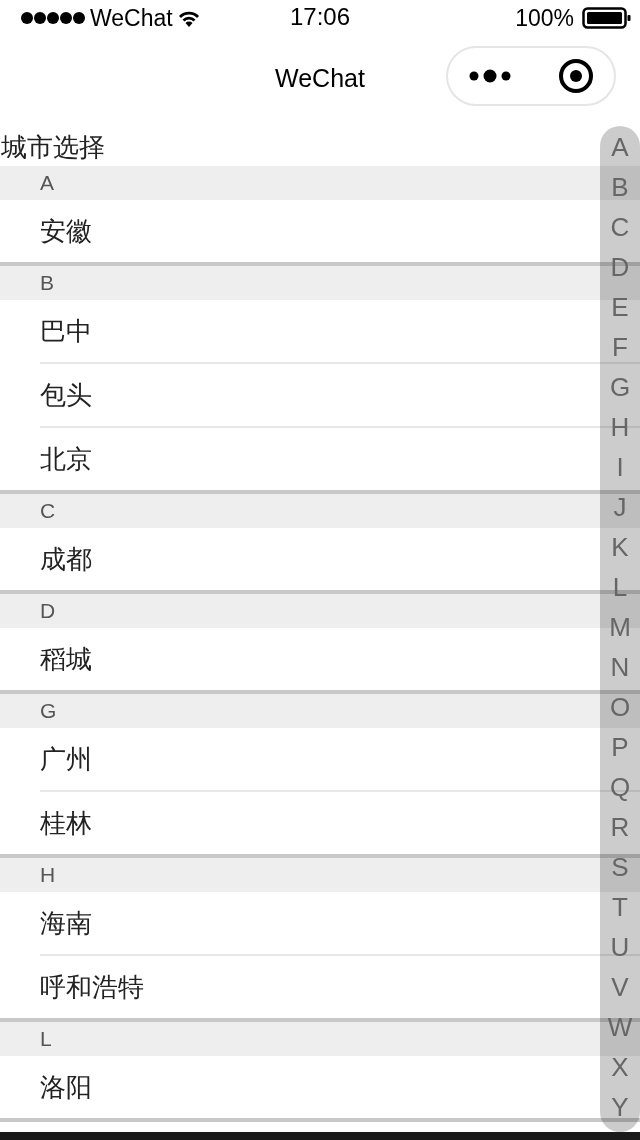 This screenshot has width=640, height=1140. I want to click on battery-percent: 100%, so click(544, 18).